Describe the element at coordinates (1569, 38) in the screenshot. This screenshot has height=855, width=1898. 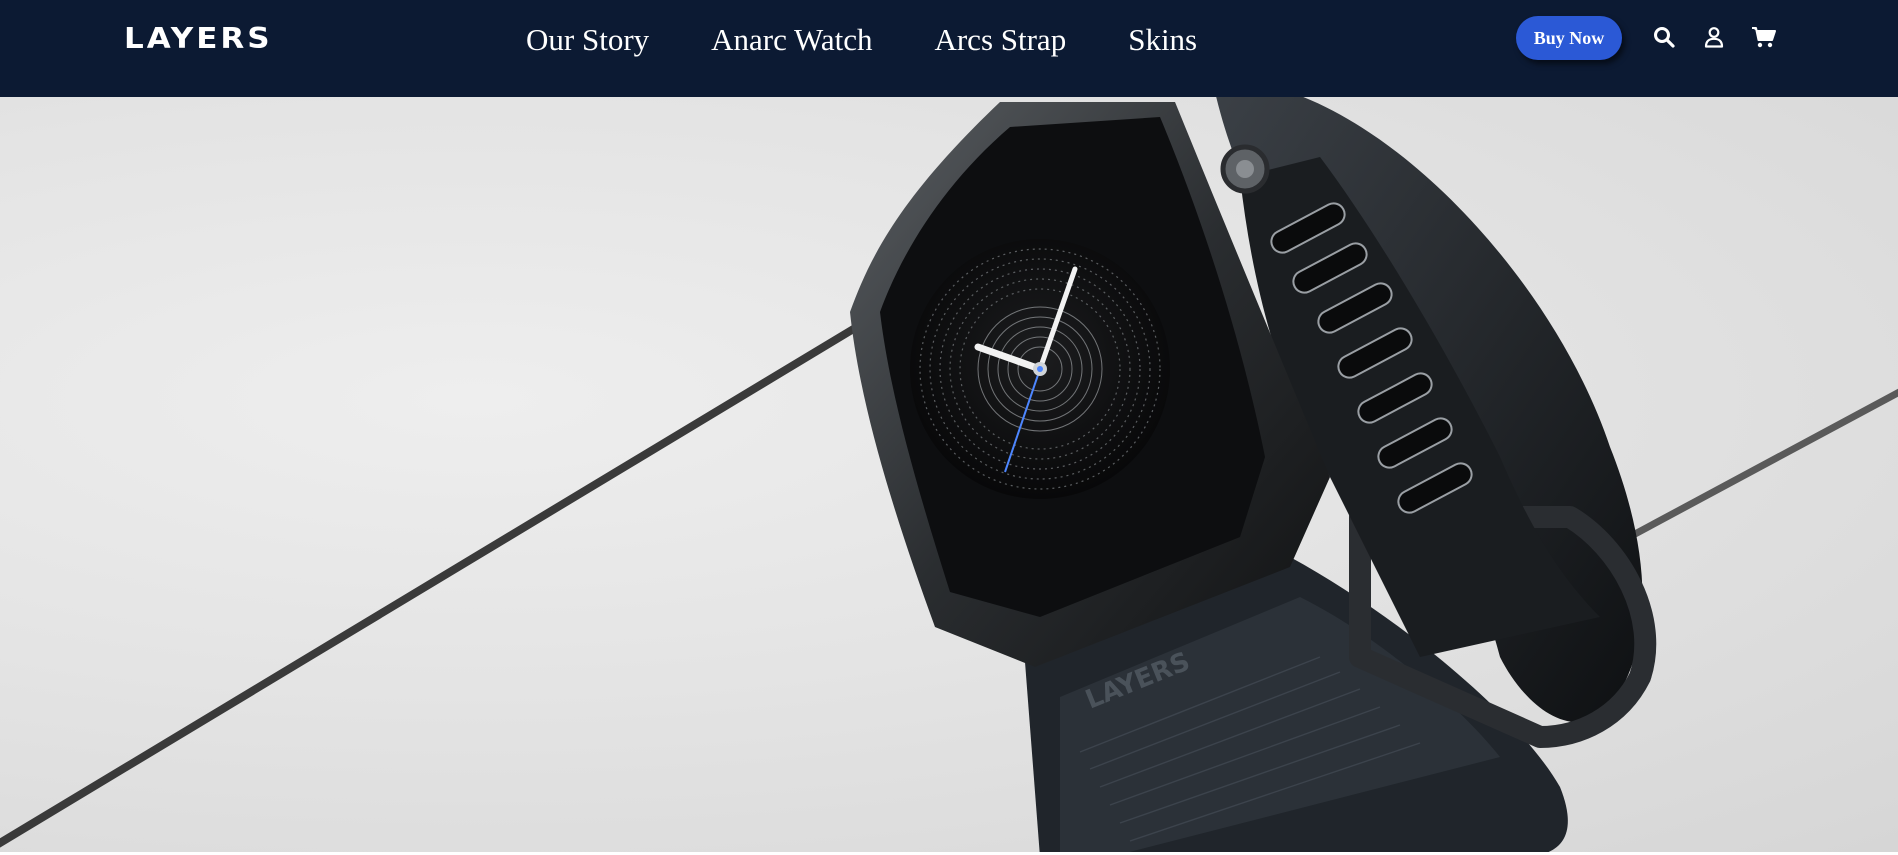
I see `buy-now-button: Buy Now` at that location.